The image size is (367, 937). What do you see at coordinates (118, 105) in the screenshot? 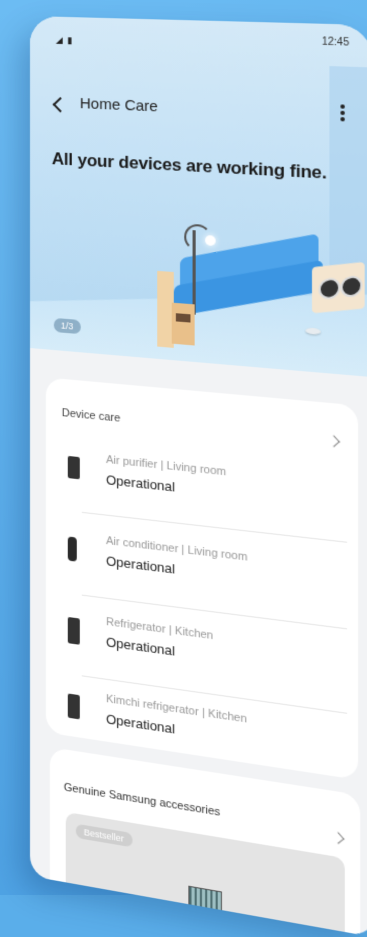
I see `page-title: Home Care` at bounding box center [118, 105].